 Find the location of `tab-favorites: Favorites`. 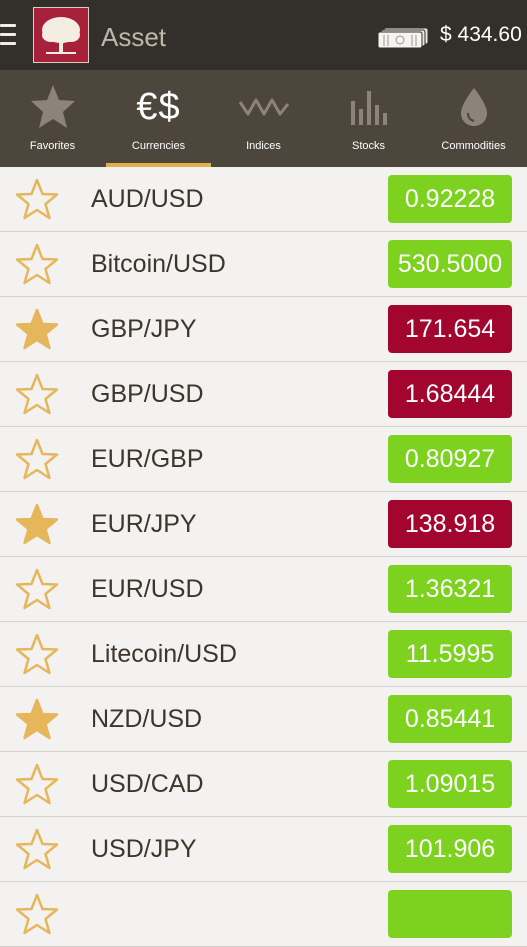

tab-favorites: Favorites is located at coordinates (52, 118).